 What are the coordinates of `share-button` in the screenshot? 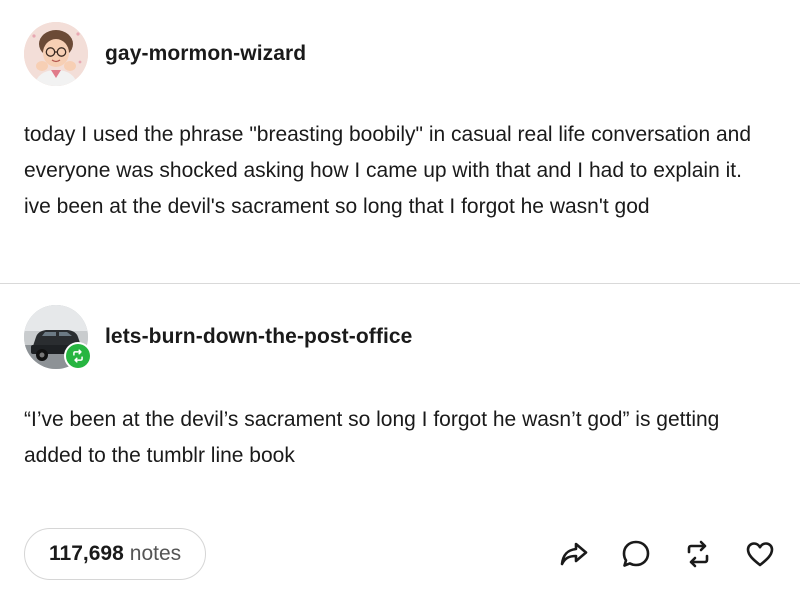 It's located at (574, 554).